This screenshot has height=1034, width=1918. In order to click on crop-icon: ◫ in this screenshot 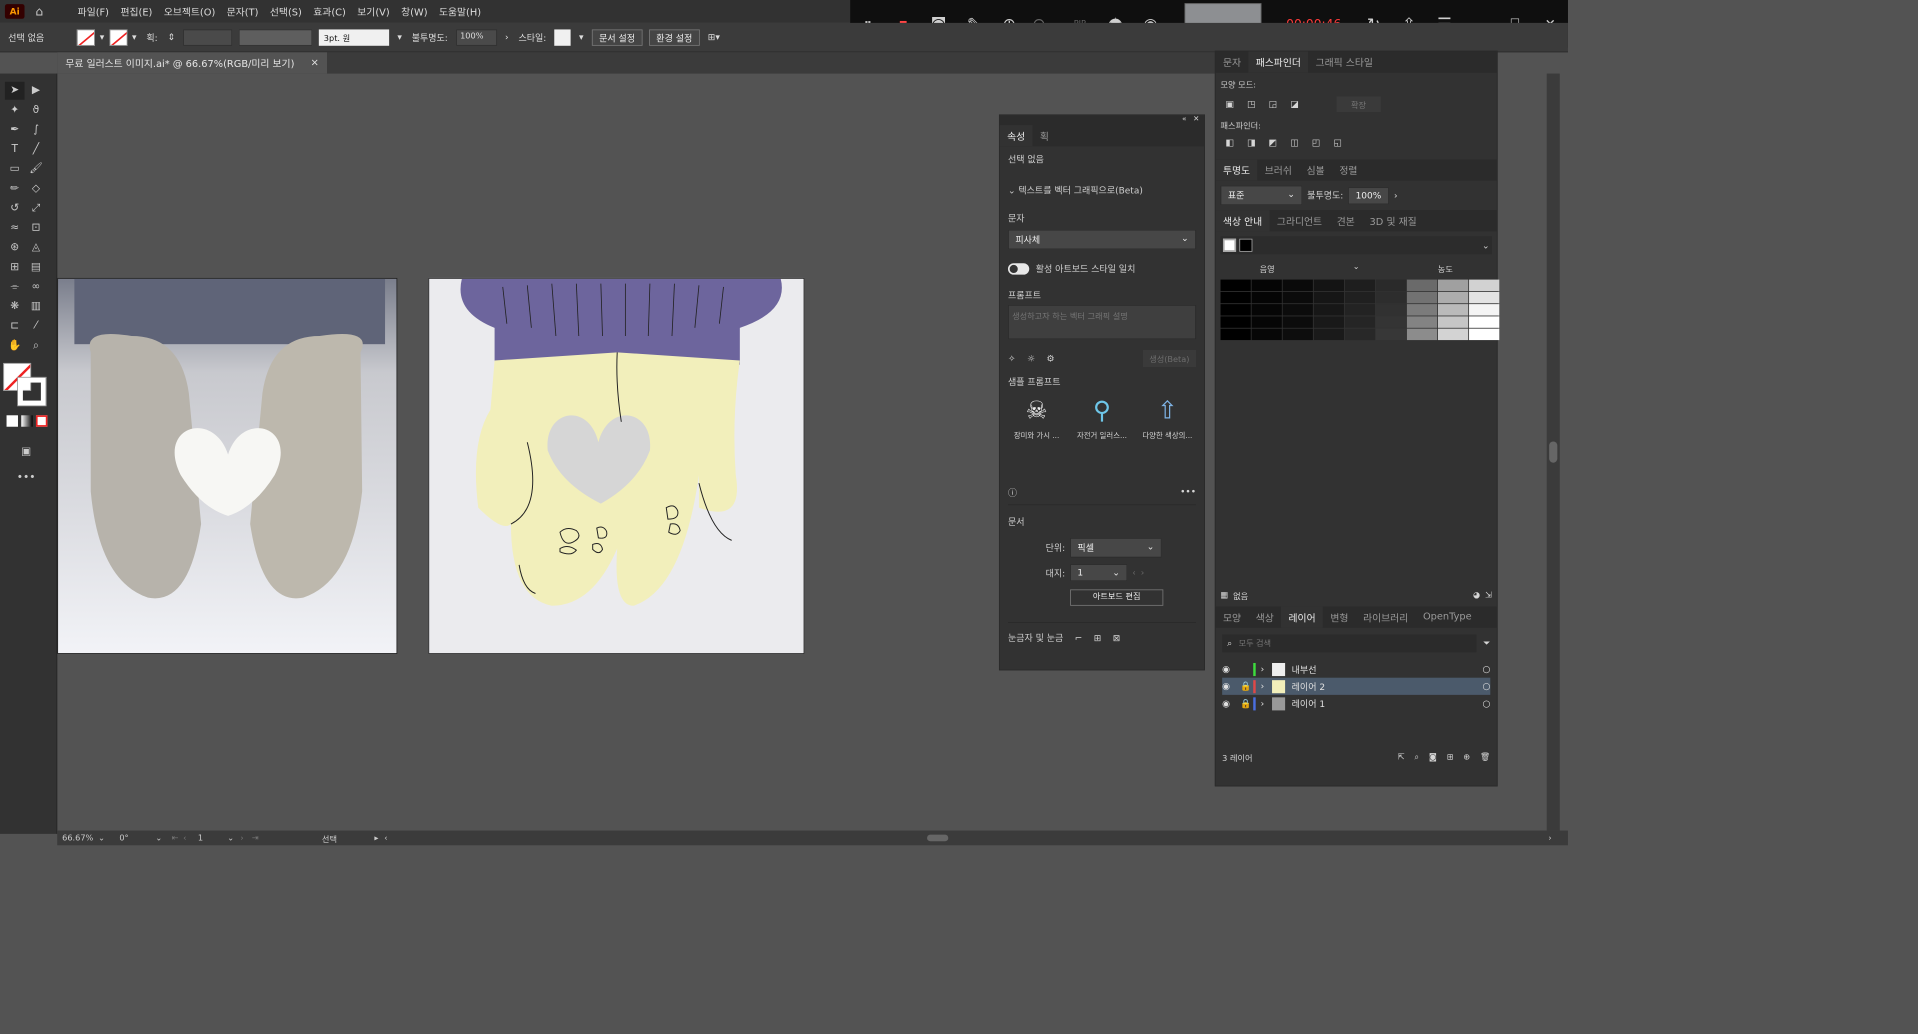, I will do `click(1294, 142)`.